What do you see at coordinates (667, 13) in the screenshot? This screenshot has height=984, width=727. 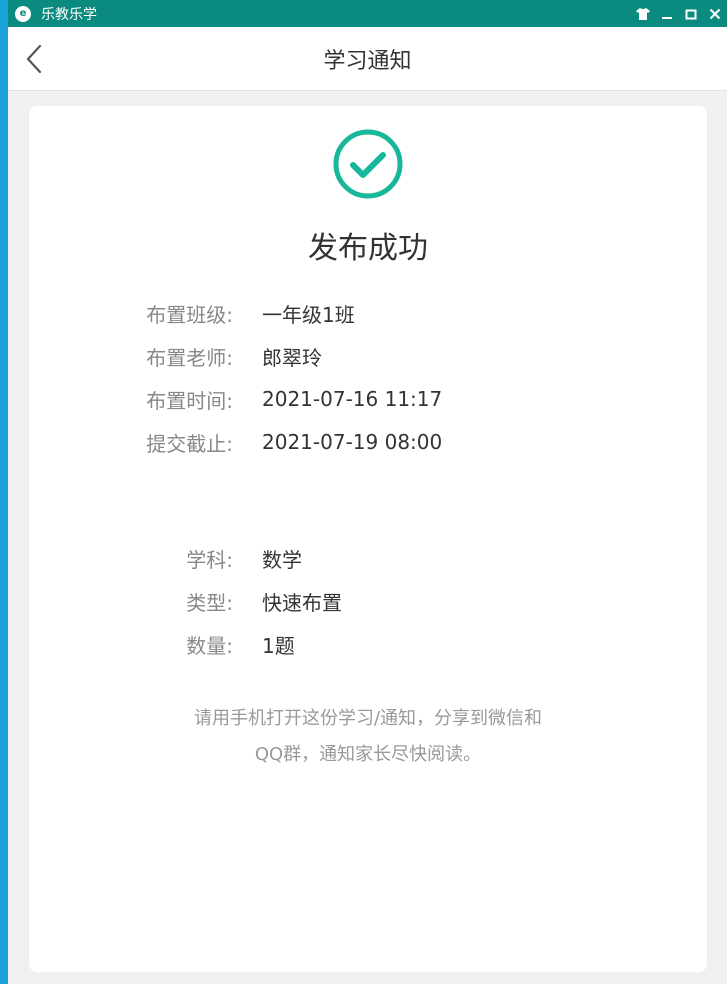 I see `minimize-button` at bounding box center [667, 13].